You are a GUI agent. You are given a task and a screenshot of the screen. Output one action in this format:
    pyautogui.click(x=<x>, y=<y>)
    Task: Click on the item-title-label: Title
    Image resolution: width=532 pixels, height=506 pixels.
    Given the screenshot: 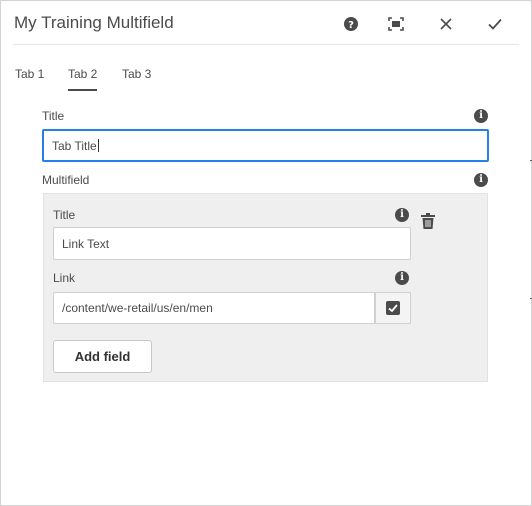 What is the action you would take?
    pyautogui.click(x=64, y=215)
    